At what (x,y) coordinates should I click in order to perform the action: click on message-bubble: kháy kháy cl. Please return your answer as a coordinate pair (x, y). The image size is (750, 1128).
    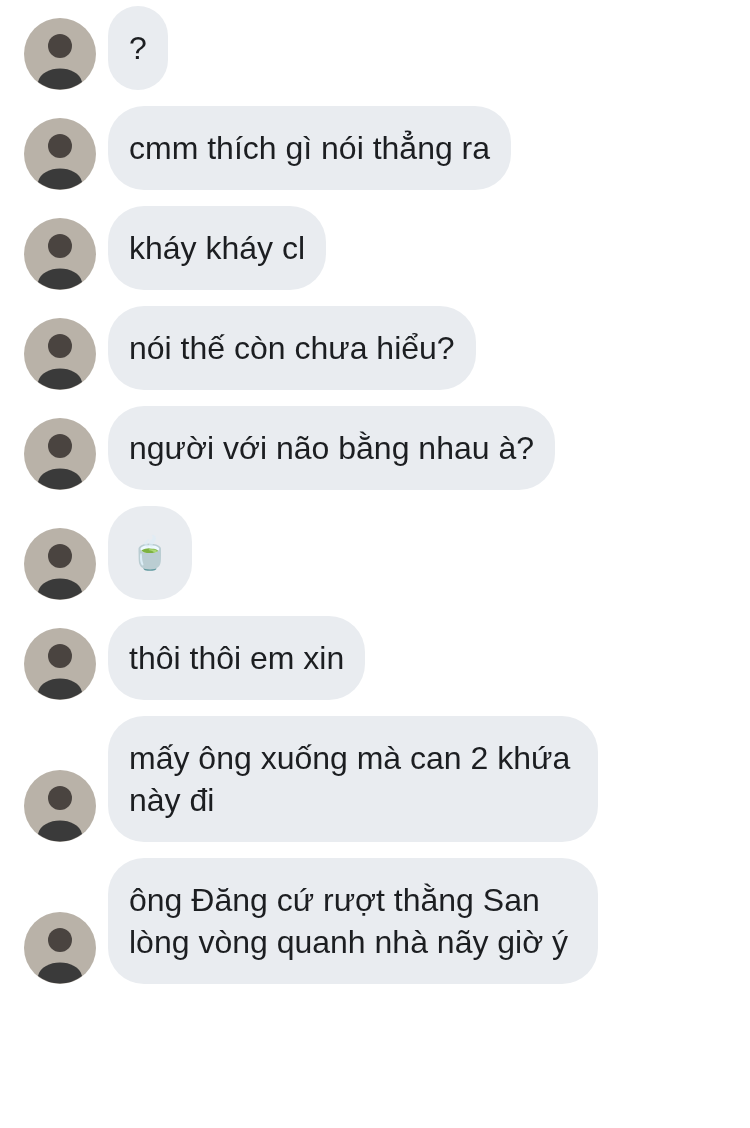
    Looking at the image, I should click on (217, 248).